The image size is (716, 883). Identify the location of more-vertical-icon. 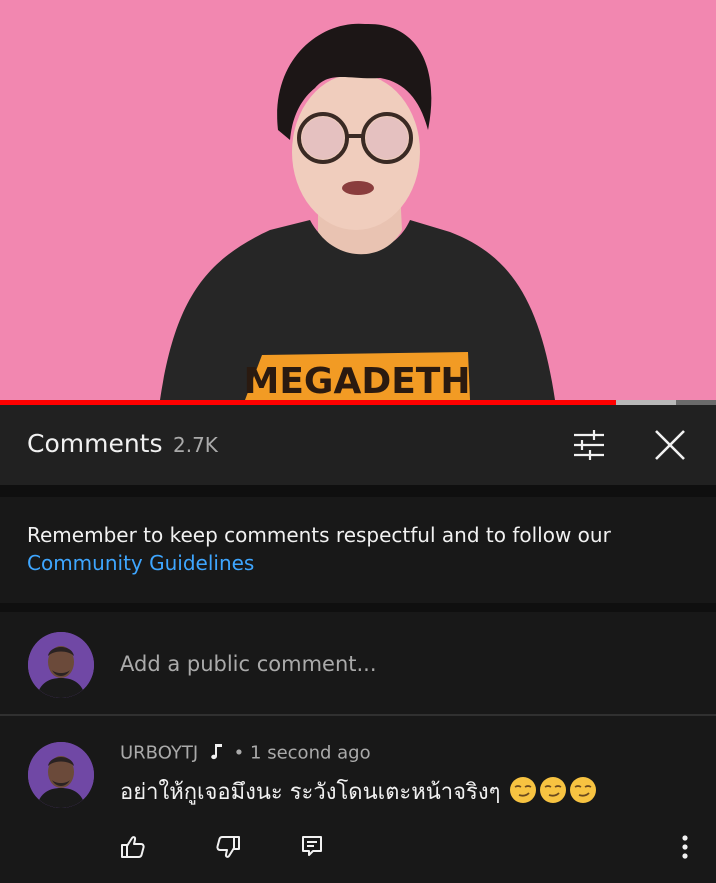
(685, 847).